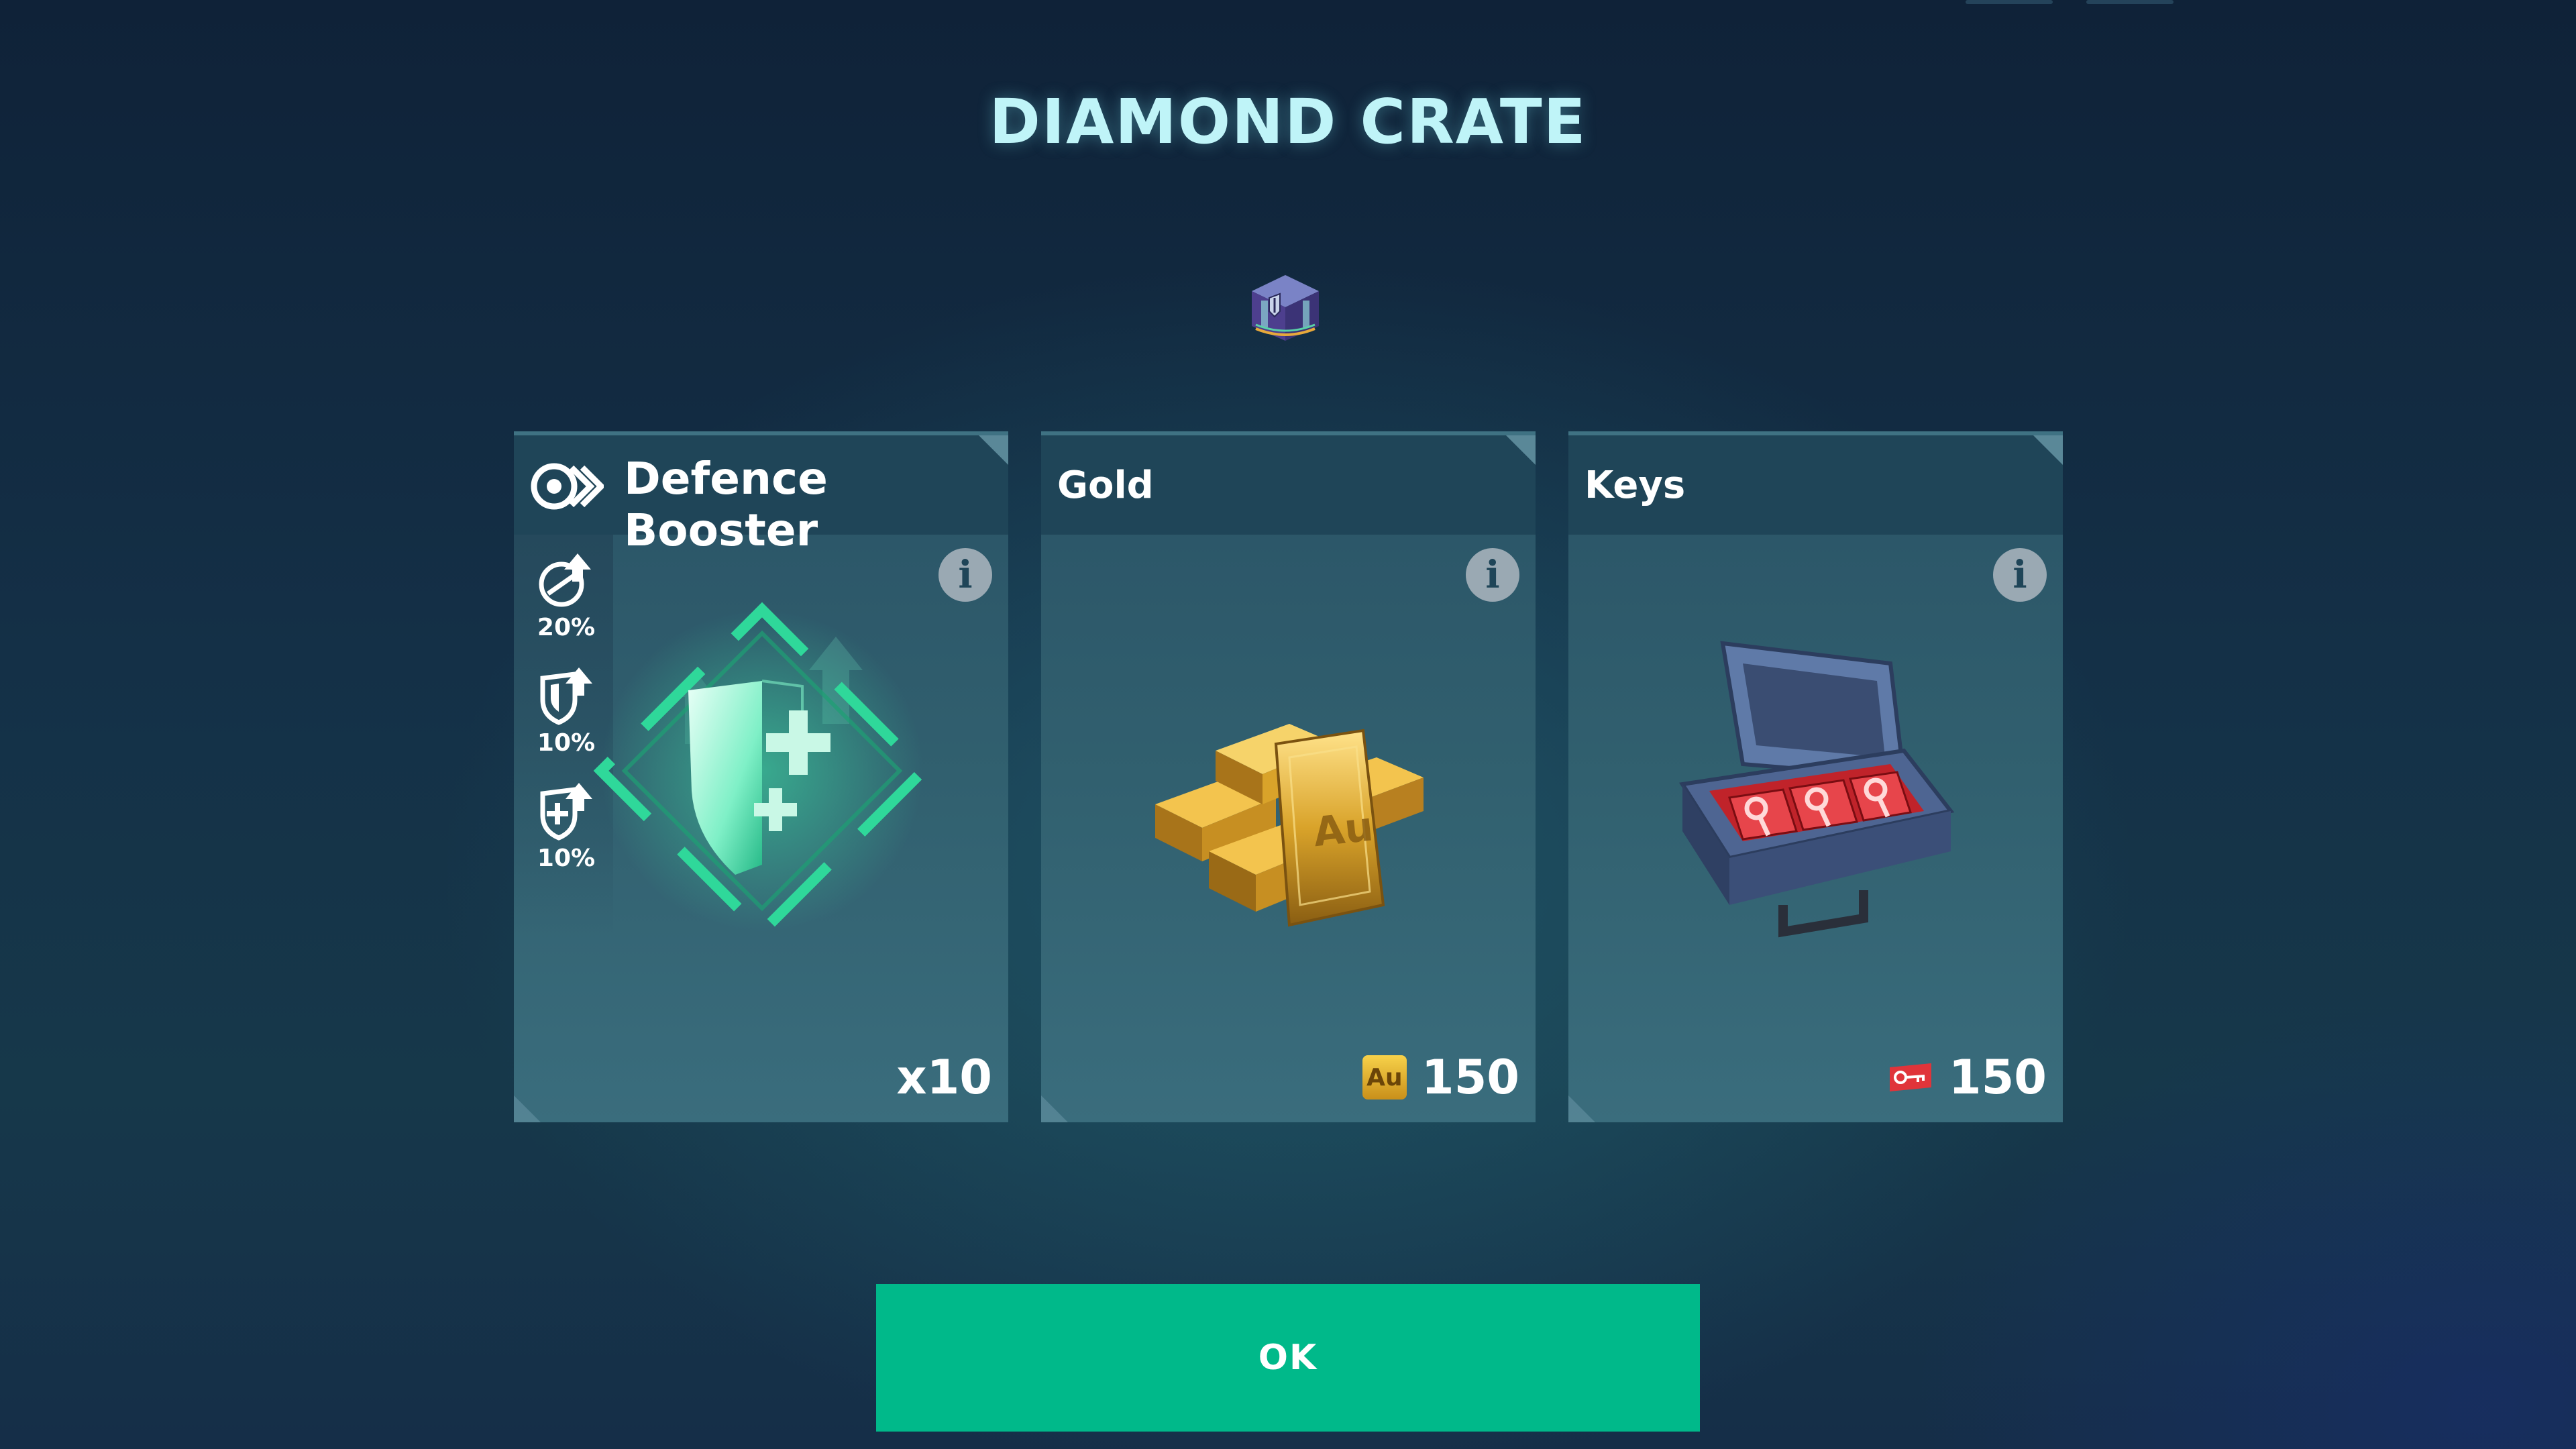  Describe the element at coordinates (1635, 485) in the screenshot. I see `card-title: Keys` at that location.